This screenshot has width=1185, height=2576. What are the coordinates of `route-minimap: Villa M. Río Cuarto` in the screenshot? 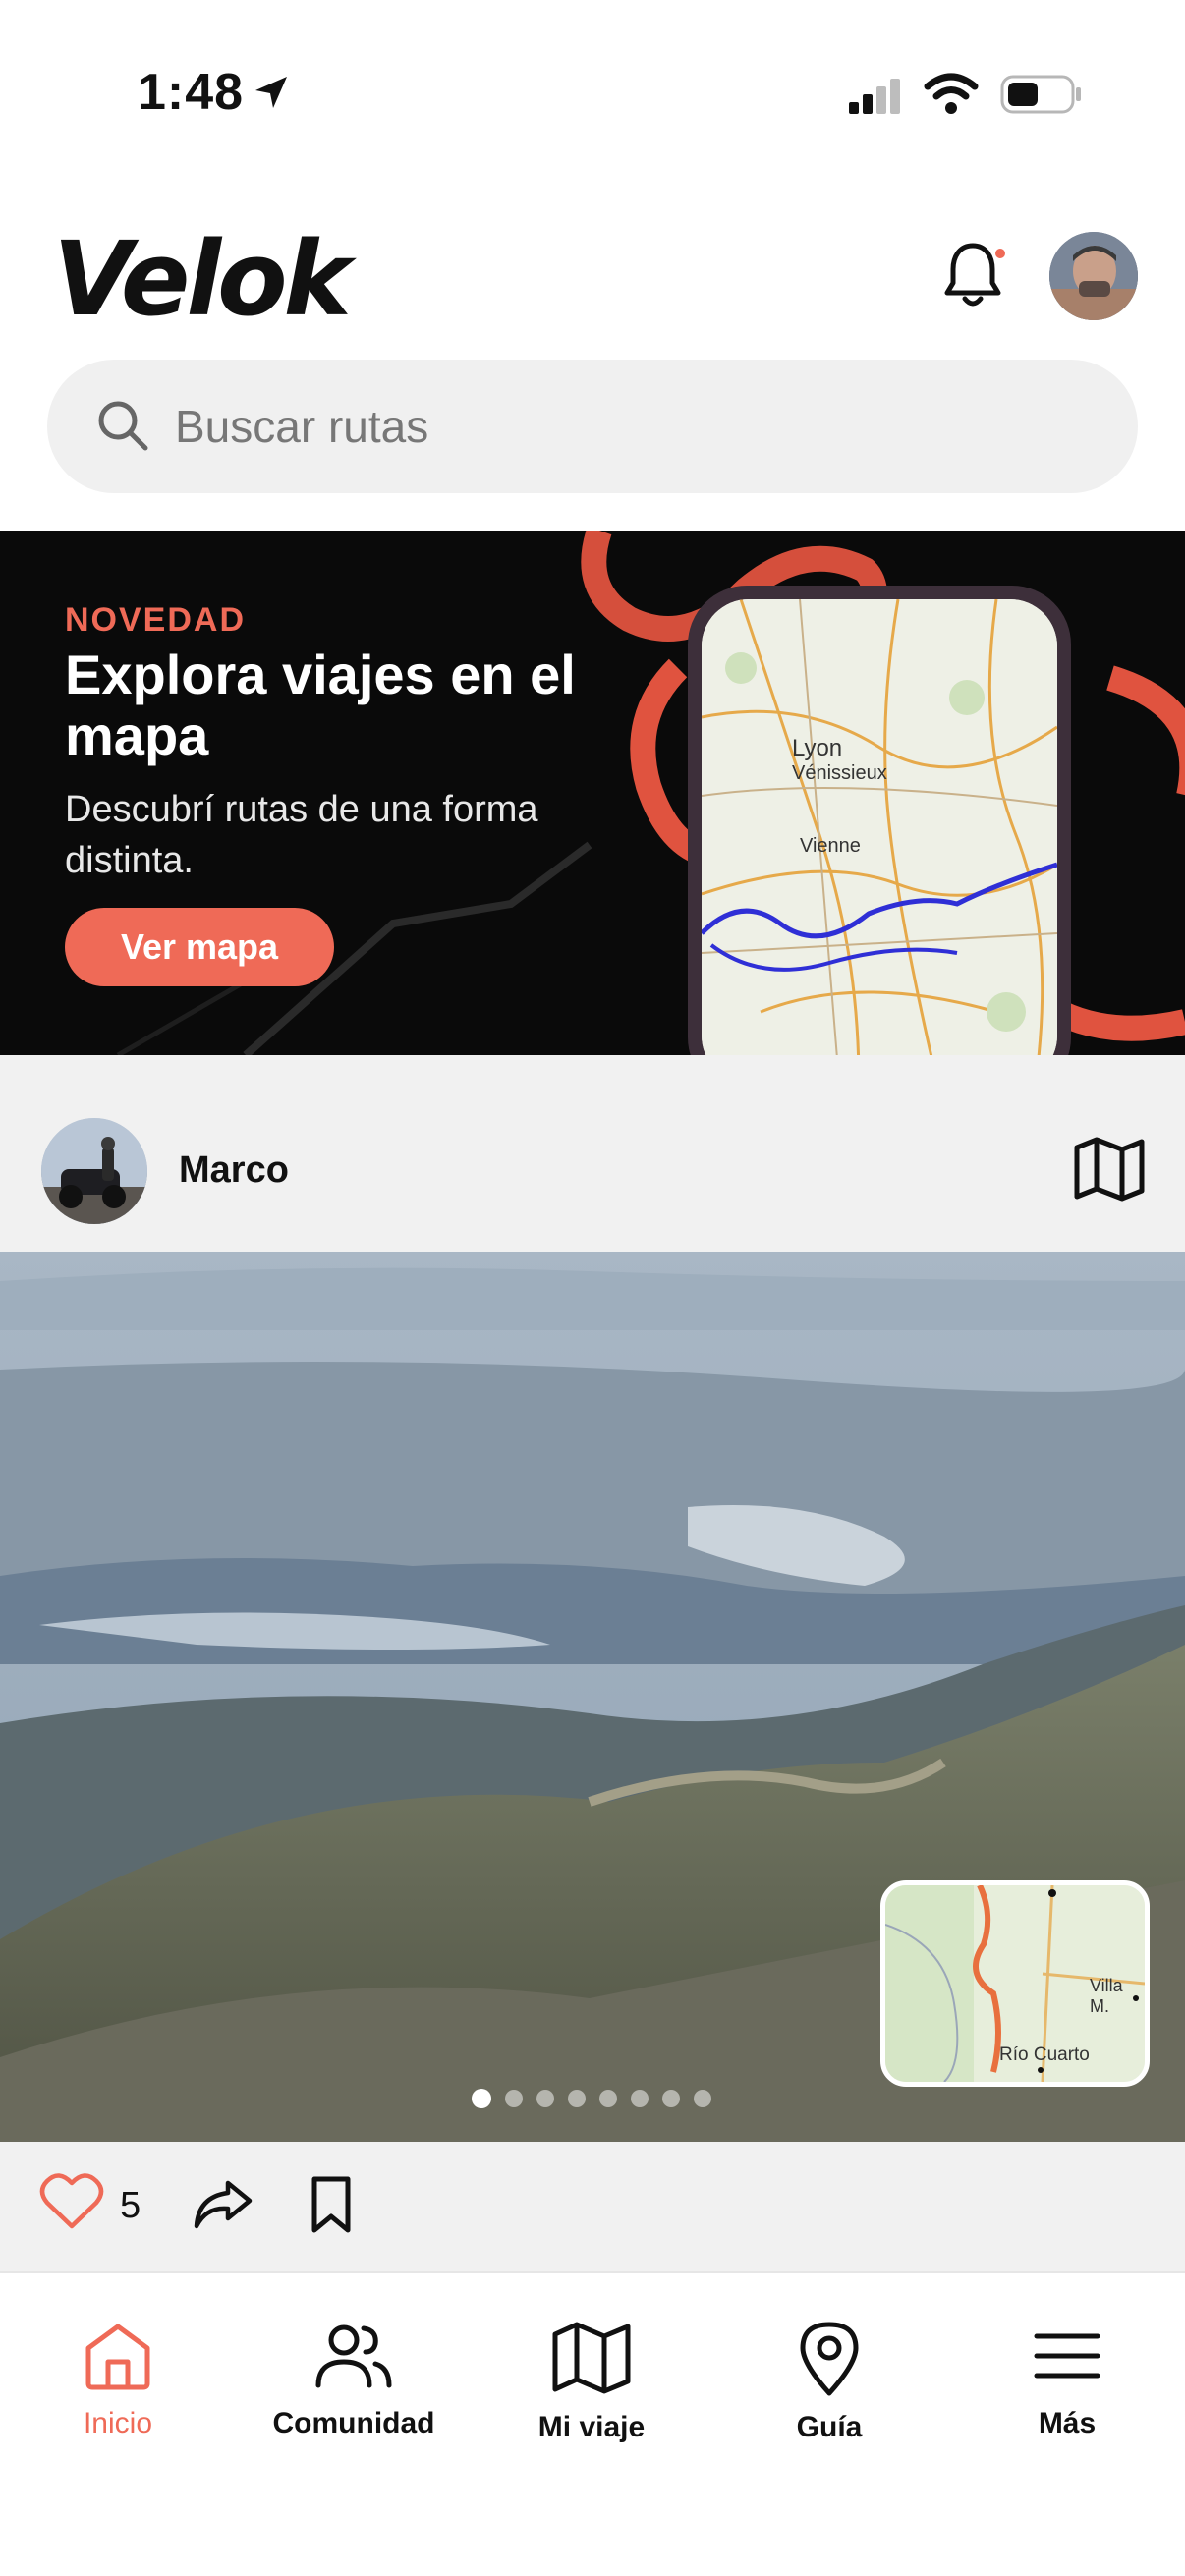 It's located at (1015, 1983).